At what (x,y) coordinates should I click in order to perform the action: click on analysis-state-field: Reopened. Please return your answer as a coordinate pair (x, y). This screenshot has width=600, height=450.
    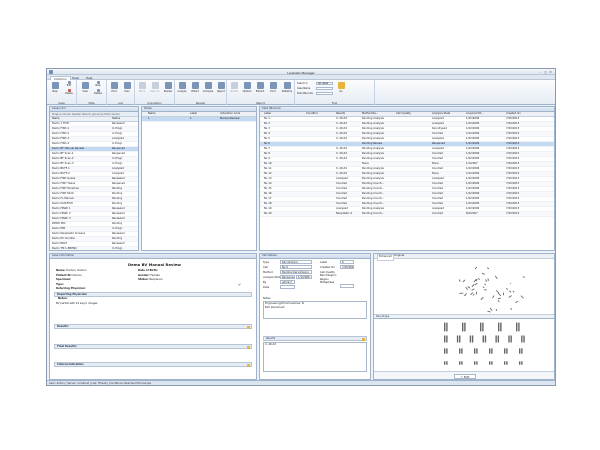
    Looking at the image, I should click on (287, 277).